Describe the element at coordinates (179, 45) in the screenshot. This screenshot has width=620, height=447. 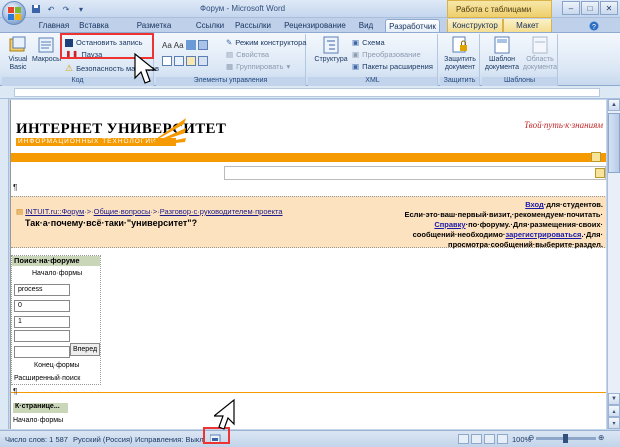
I see `text-control-icon: Aa` at that location.